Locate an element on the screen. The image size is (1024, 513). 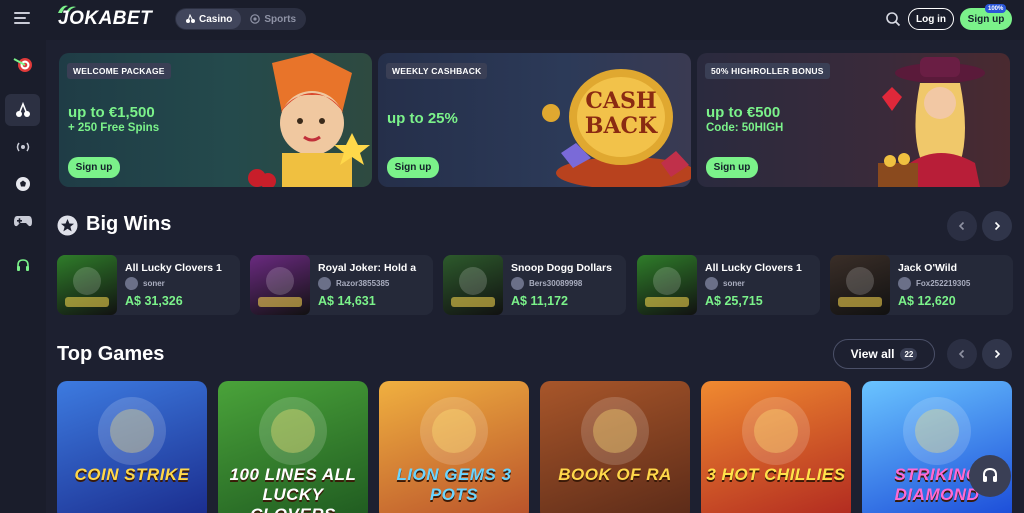
win-username: Bers30089998 is located at coordinates (556, 283).